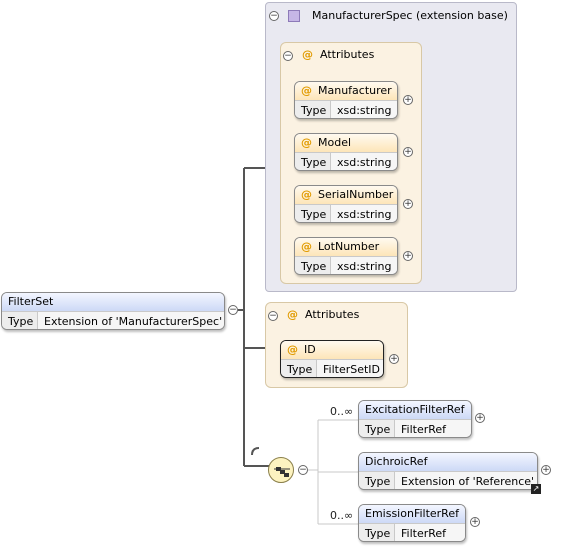 The image size is (570, 547). What do you see at coordinates (355, 90) in the screenshot?
I see `attribute-name: Manufacturer` at bounding box center [355, 90].